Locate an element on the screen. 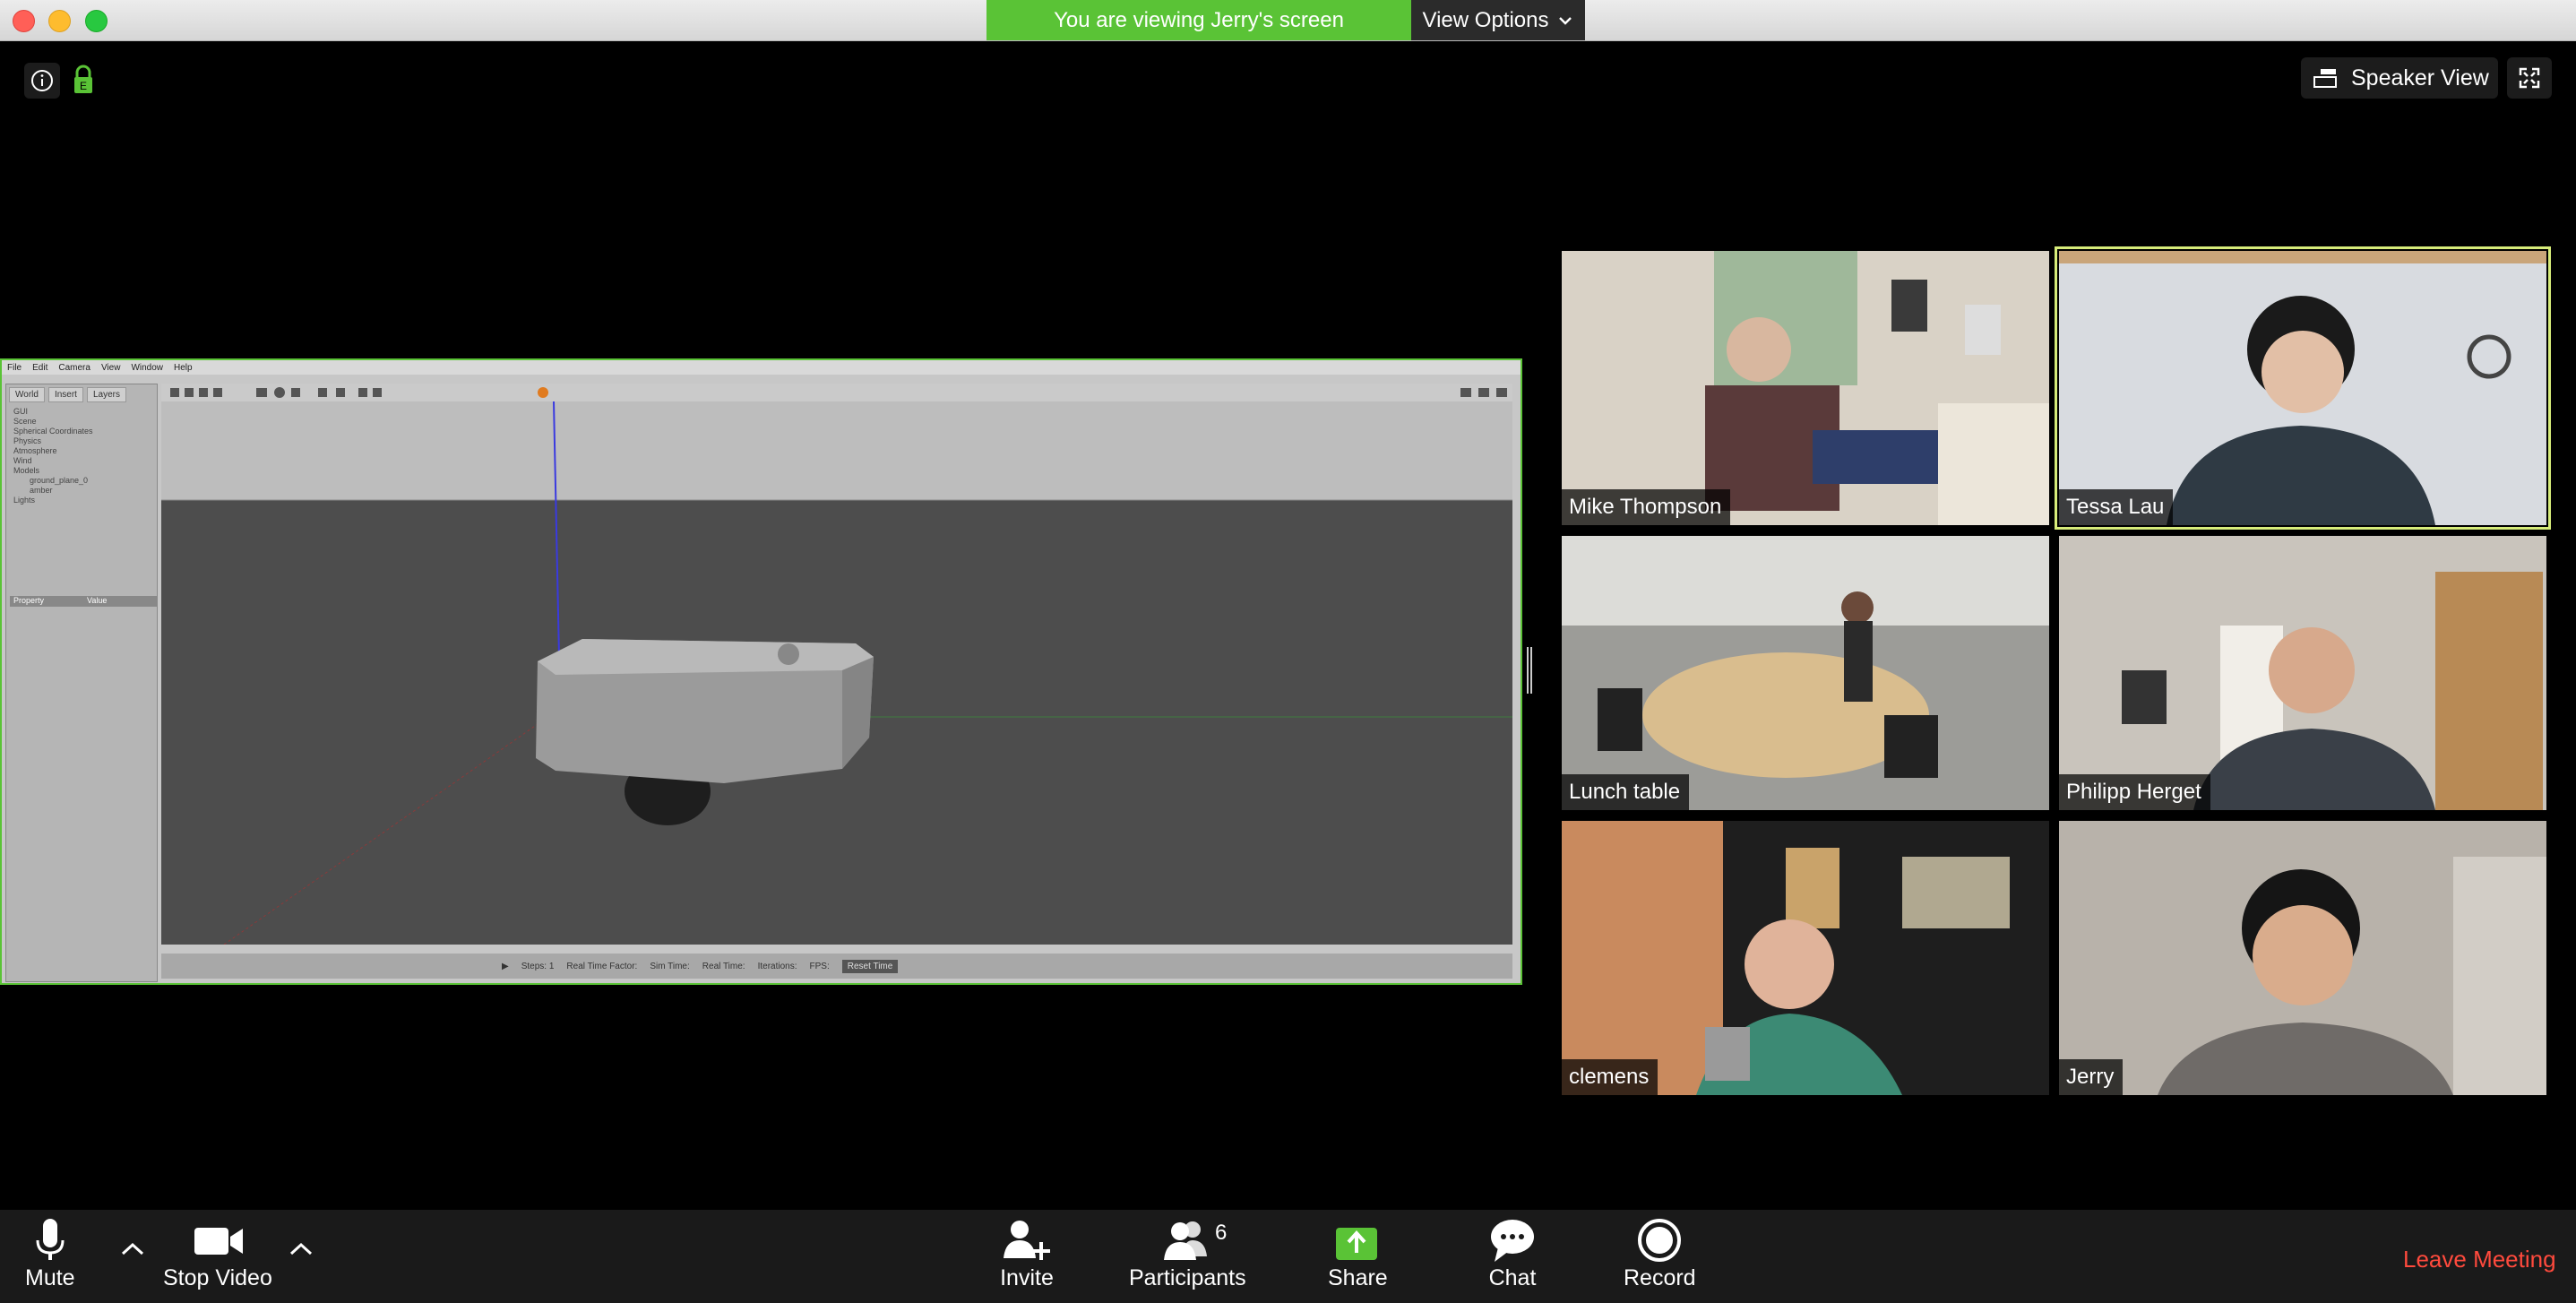  menu-file: File is located at coordinates (15, 368).